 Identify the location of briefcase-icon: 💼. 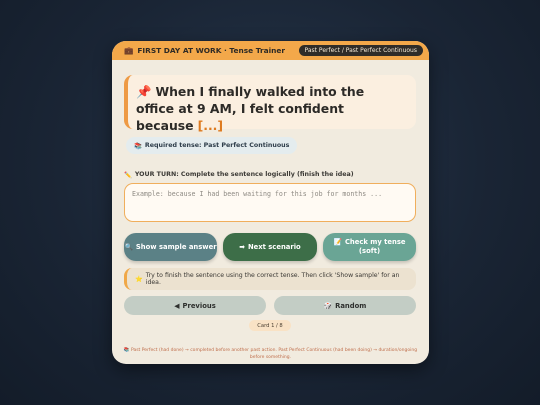
(129, 50).